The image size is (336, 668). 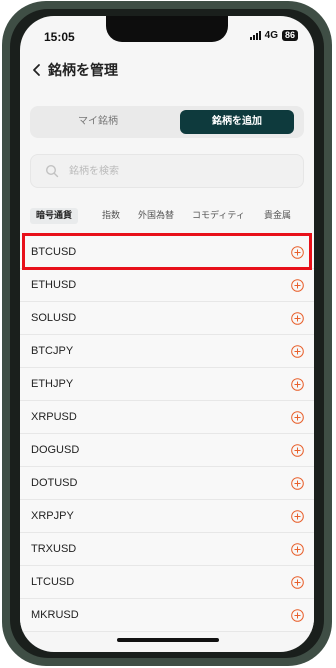 I want to click on symbol-name: MKRUSD, so click(x=55, y=615).